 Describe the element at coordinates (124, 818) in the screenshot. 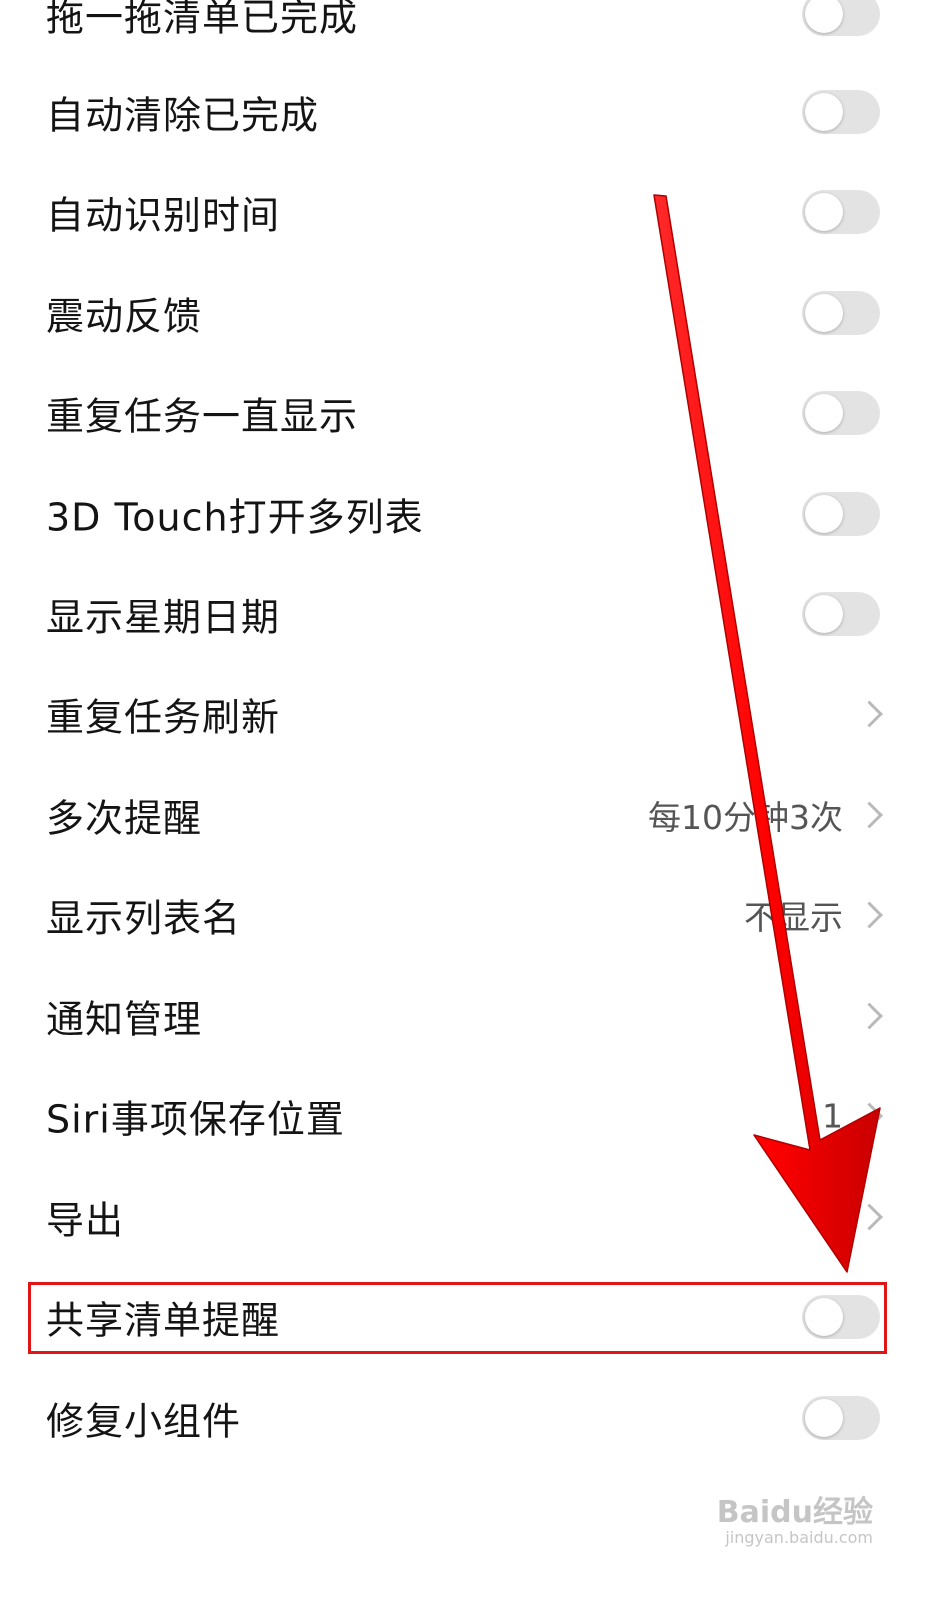

I see `settings-row-label: 多次提醒` at that location.